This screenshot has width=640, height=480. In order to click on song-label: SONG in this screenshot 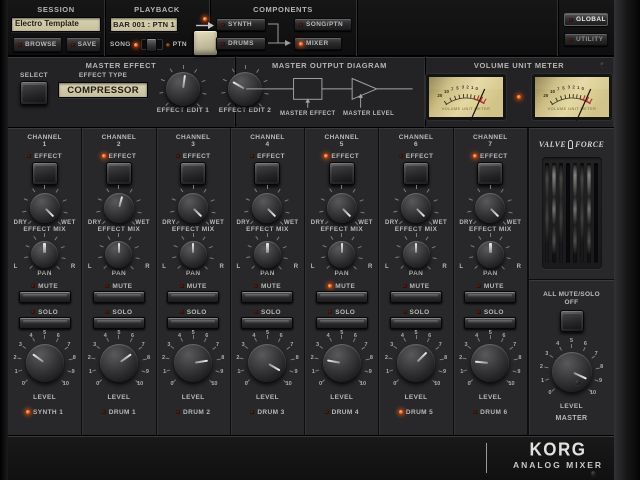, I will do `click(120, 44)`.